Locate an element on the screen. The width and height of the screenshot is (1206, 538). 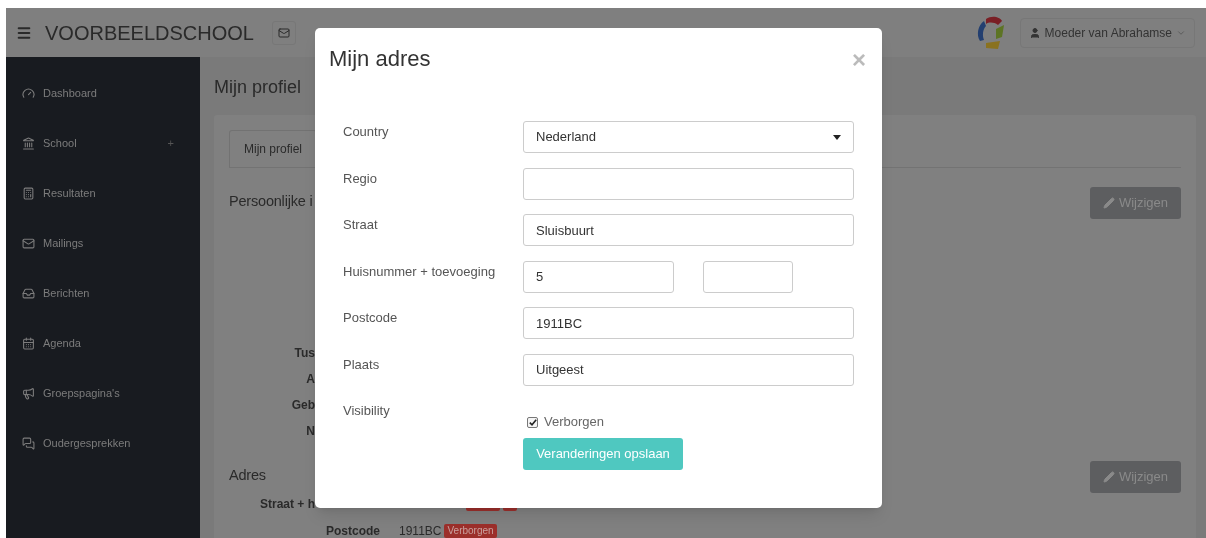
checkbox is located at coordinates (532, 422).